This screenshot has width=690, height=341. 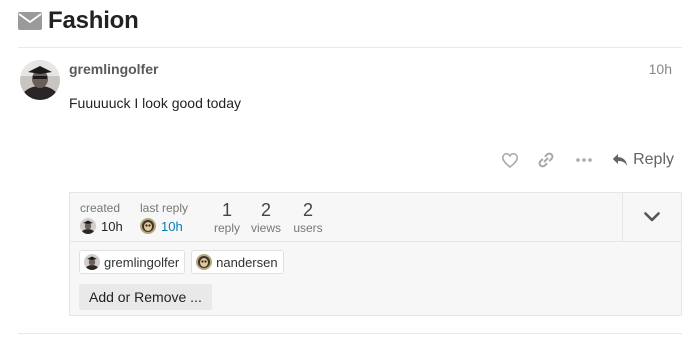 What do you see at coordinates (265, 210) in the screenshot?
I see `views-count: 2` at bounding box center [265, 210].